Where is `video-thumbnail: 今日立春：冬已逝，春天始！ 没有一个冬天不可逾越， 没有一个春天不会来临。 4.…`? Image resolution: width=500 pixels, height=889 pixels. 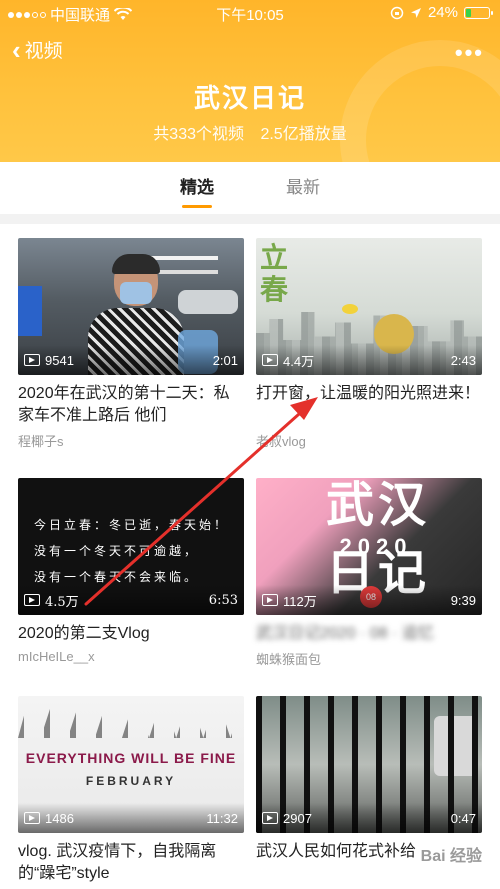 video-thumbnail: 今日立春：冬已逝，春天始！ 没有一个冬天不可逾越， 没有一个春天不会来临。 4.… is located at coordinates (131, 546).